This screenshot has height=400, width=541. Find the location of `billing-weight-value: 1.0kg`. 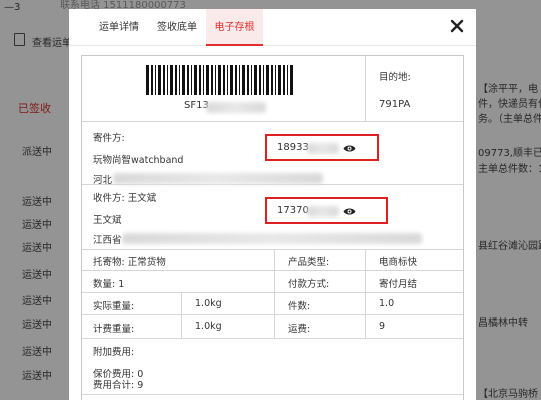

billing-weight-value: 1.0kg is located at coordinates (208, 326).